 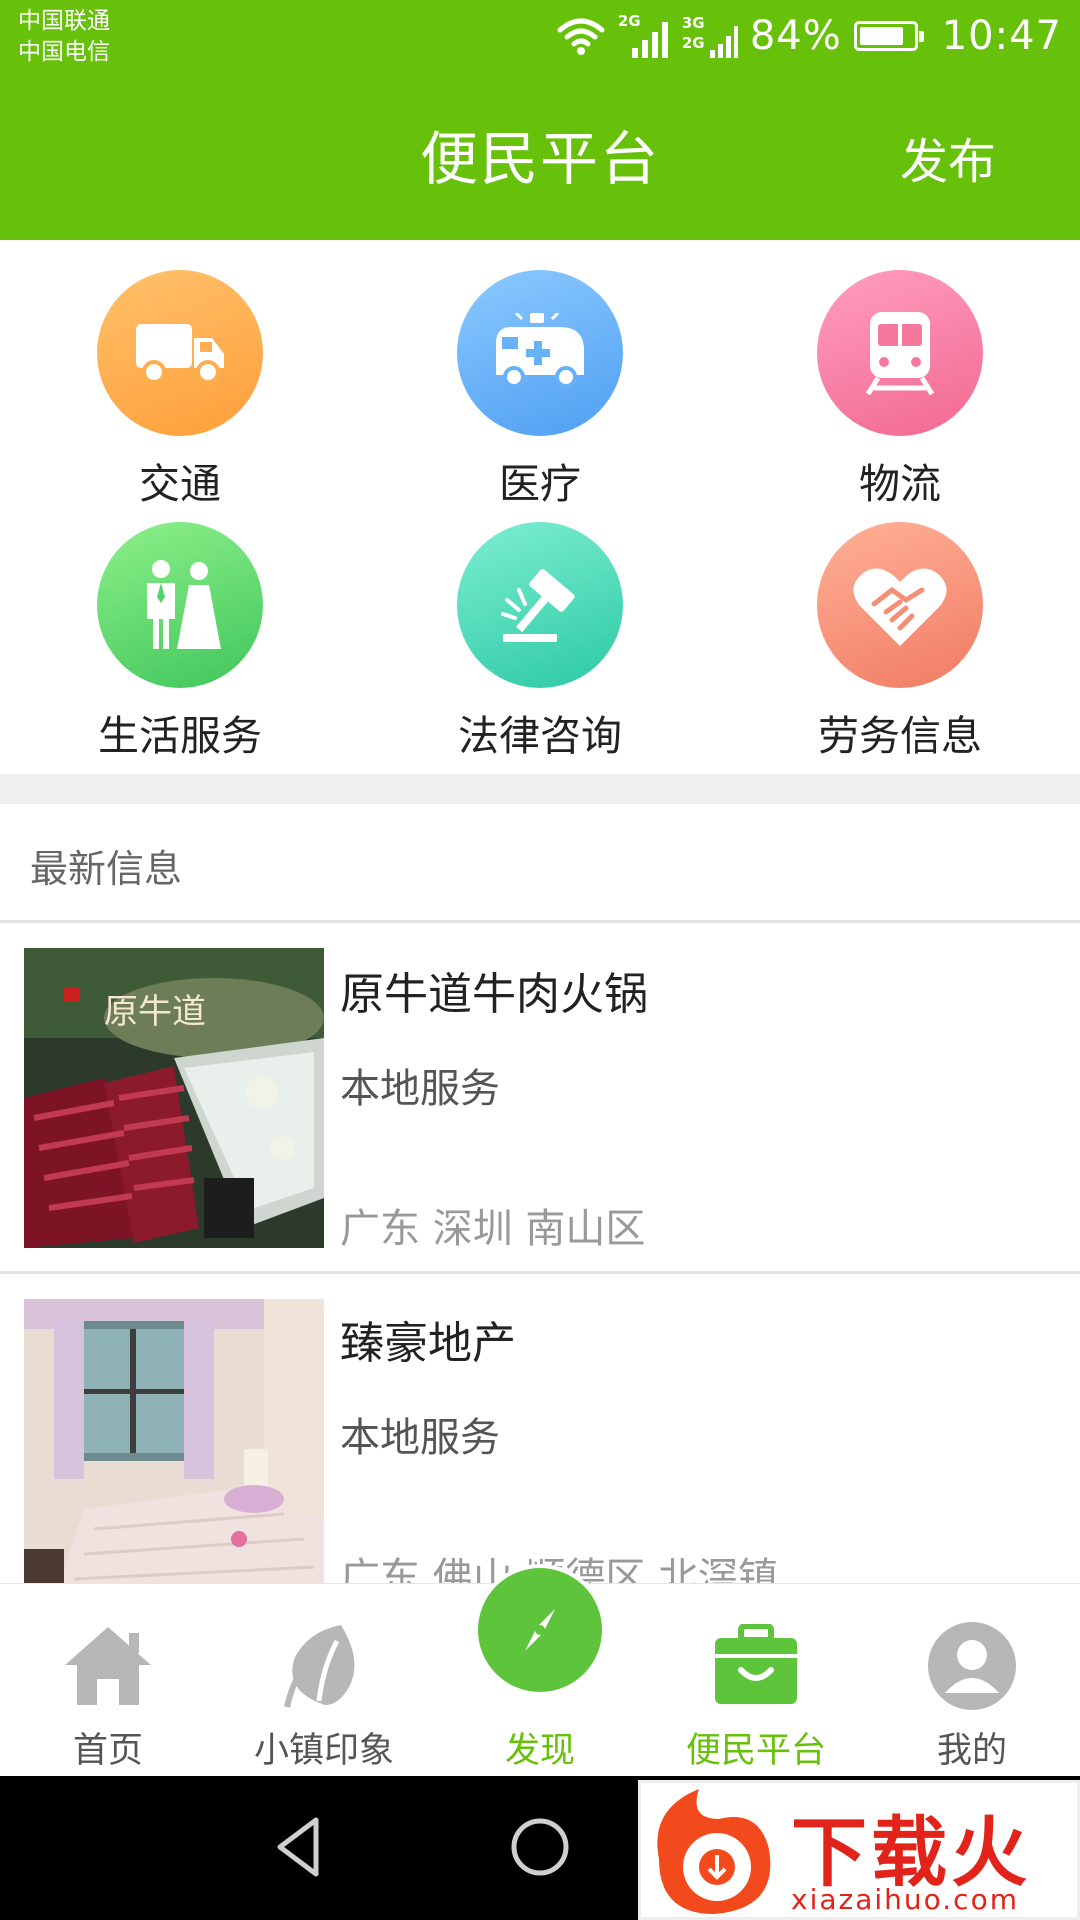 I want to click on category-traffic: 交通, so click(x=180, y=390).